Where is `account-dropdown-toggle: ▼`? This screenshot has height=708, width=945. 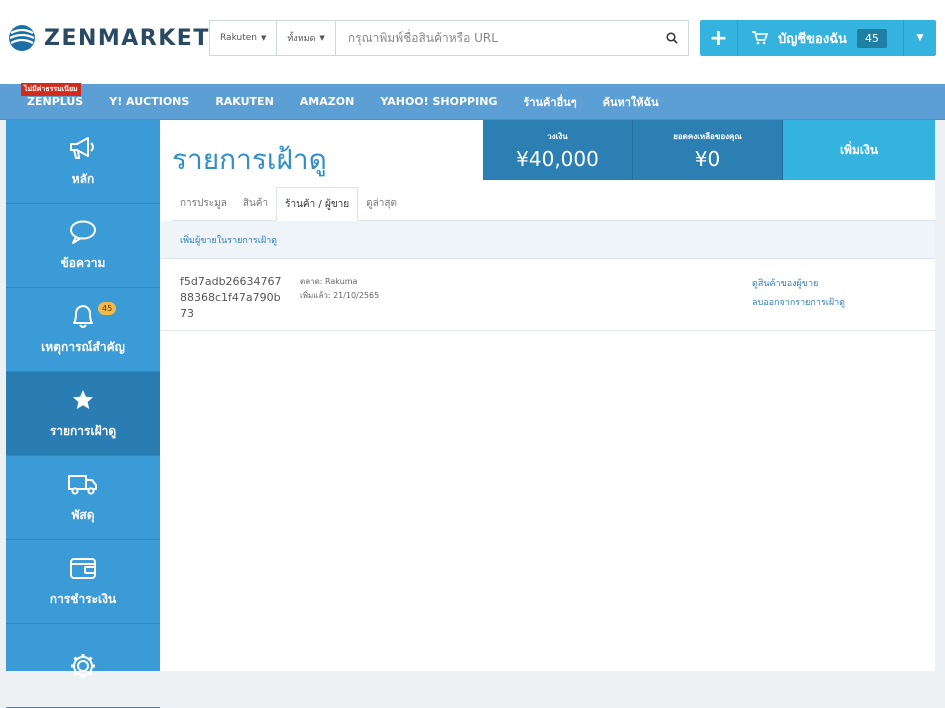
account-dropdown-toggle: ▼ is located at coordinates (920, 38).